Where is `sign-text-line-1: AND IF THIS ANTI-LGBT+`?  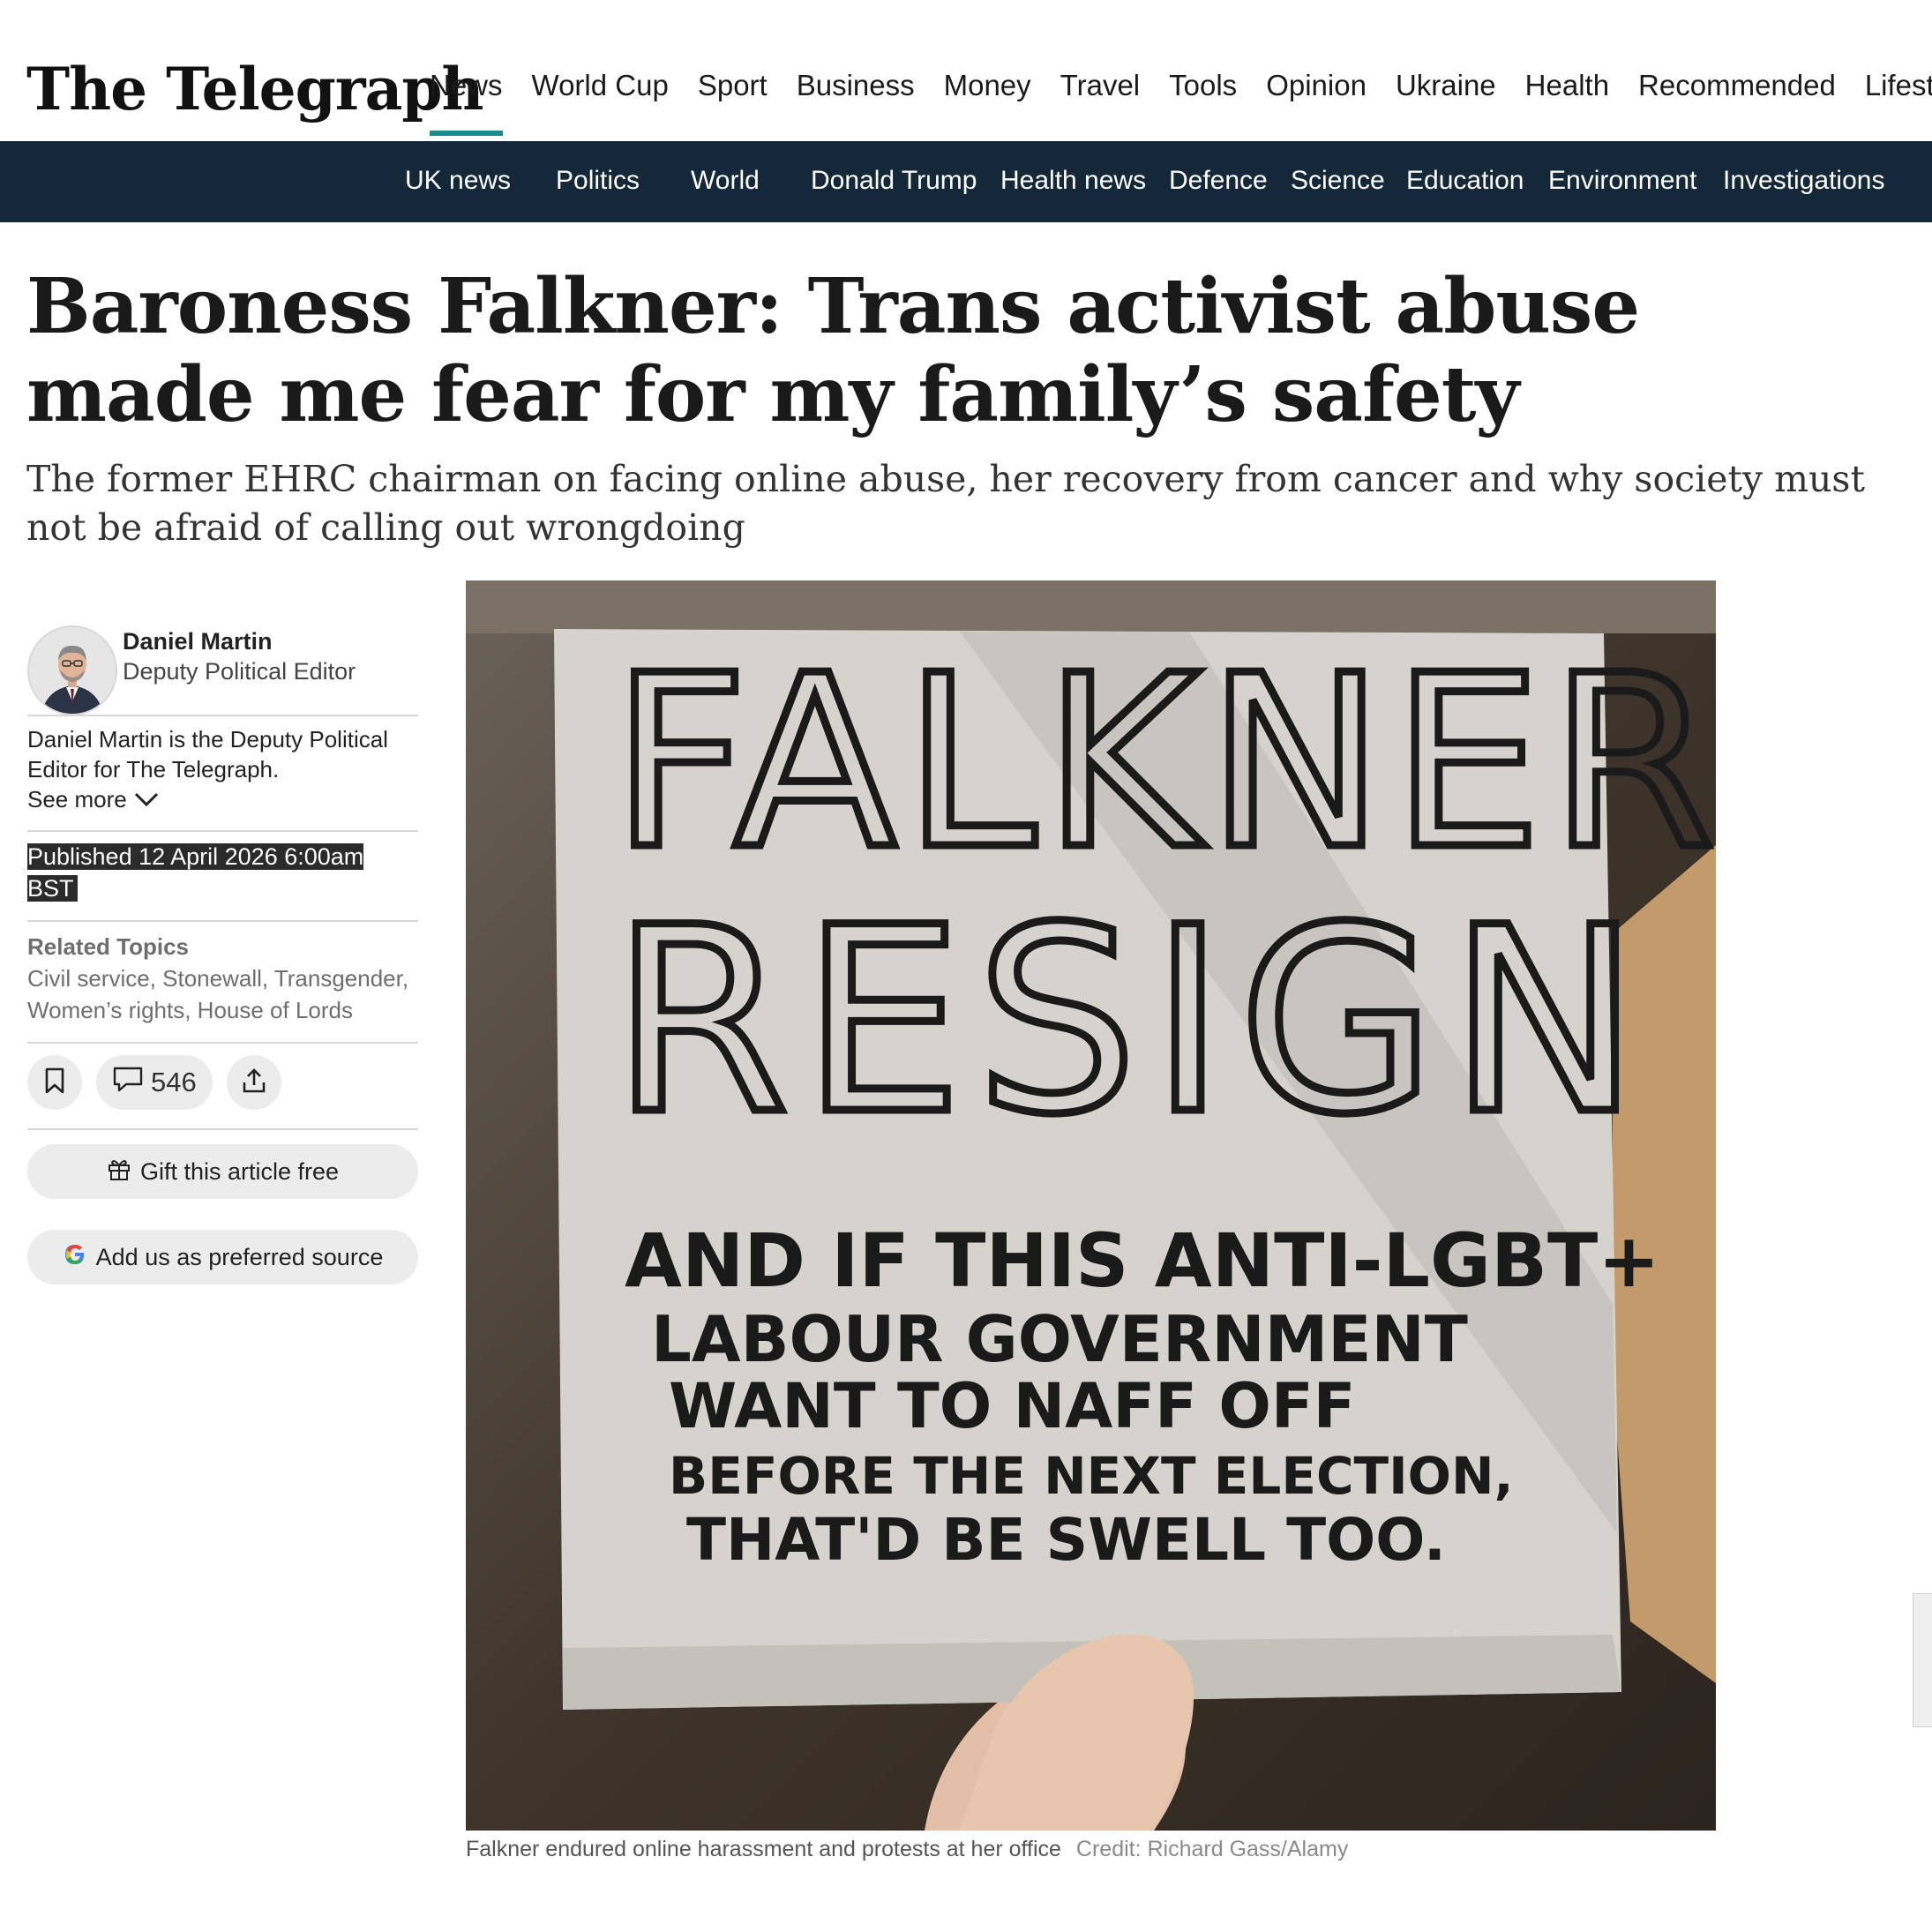
sign-text-line-1: AND IF THIS ANTI-LGBT+ is located at coordinates (1142, 1260).